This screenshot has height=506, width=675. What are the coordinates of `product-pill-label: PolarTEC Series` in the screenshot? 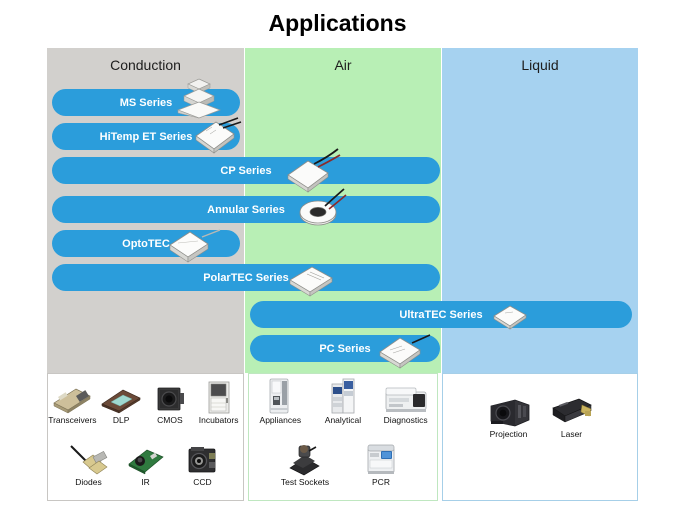 It's located at (246, 277).